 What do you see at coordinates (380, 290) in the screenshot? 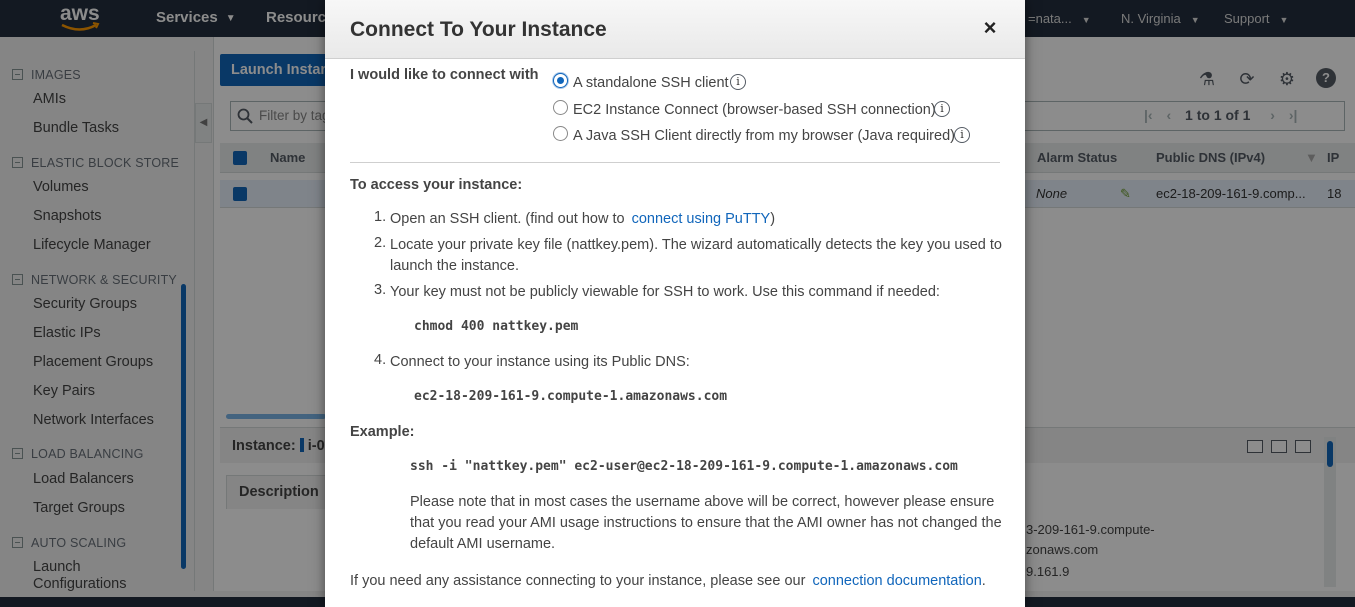
I see `step-number: 3.` at bounding box center [380, 290].